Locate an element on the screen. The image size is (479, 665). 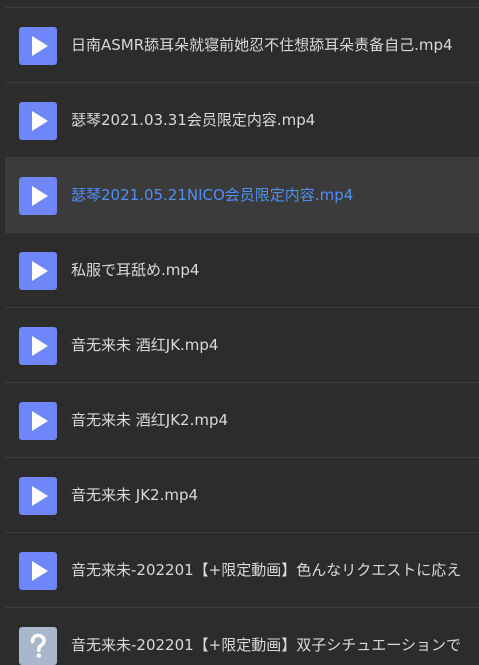
file-name: 音无来未-202201【+限定動画】色んなリクエストに応え is located at coordinates (266, 570).